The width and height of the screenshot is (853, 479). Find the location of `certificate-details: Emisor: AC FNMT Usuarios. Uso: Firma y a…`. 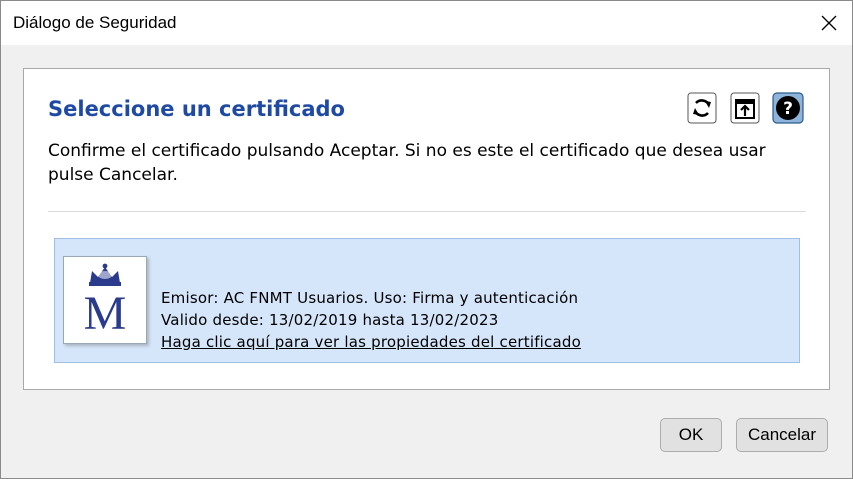

certificate-details: Emisor: AC FNMT Usuarios. Uso: Firma y a… is located at coordinates (371, 320).